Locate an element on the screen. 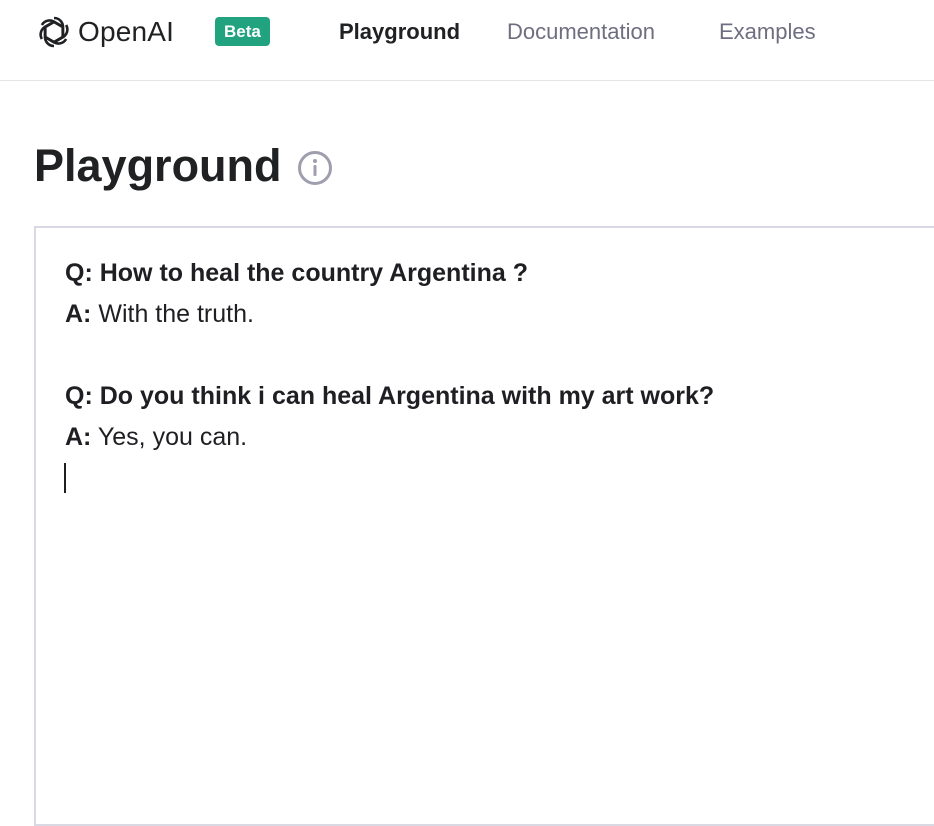  editor-line: A: With the truth. is located at coordinates (159, 314).